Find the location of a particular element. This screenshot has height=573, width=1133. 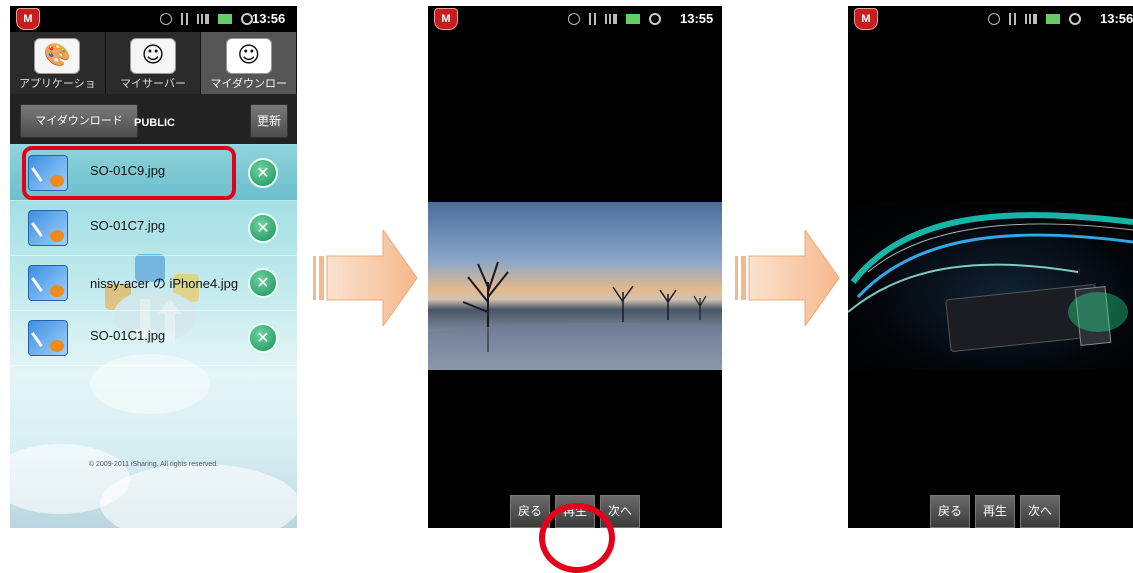

toolbar: マイダウンロード PUBLIC 更新 is located at coordinates (153, 119).